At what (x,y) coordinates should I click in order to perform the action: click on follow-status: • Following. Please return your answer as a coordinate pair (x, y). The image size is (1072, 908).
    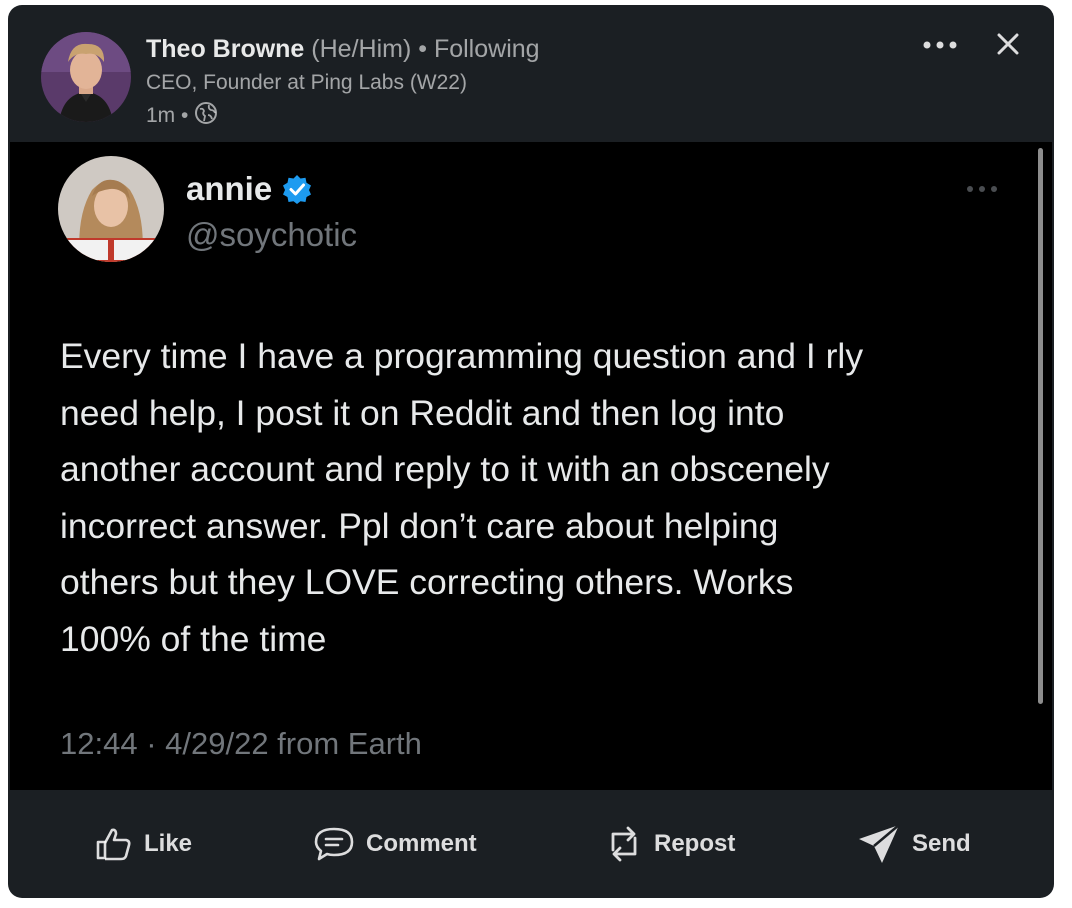
    Looking at the image, I should click on (479, 49).